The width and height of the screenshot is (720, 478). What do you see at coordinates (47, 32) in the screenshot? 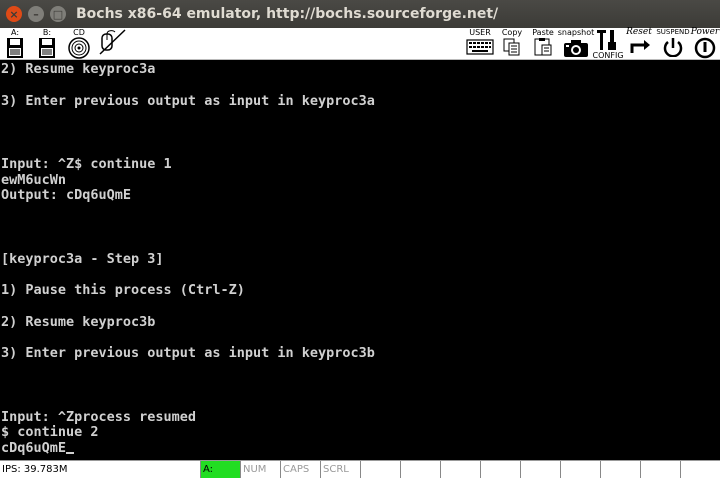
I see `floppy-b-label: B:` at bounding box center [47, 32].